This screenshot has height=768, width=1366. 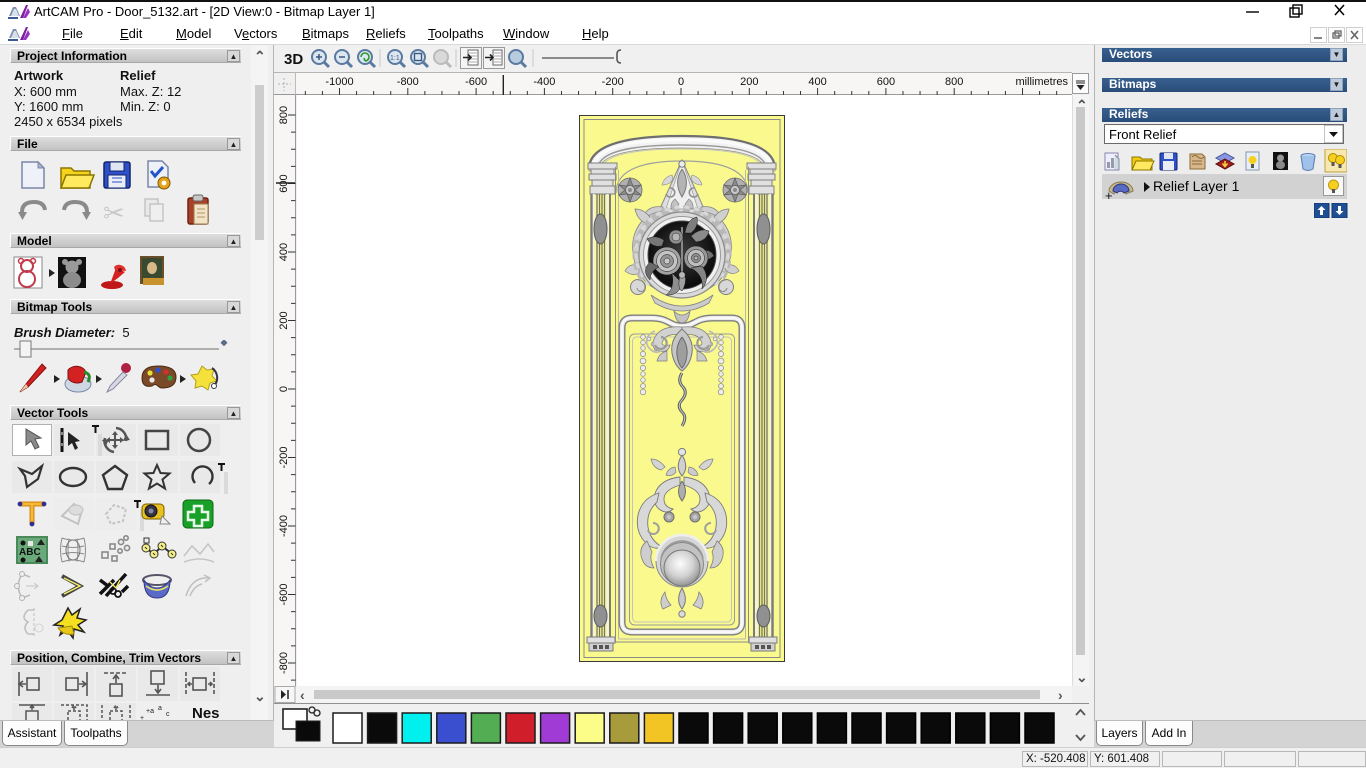 I want to click on svg-text: +a, so click(x=150, y=711).